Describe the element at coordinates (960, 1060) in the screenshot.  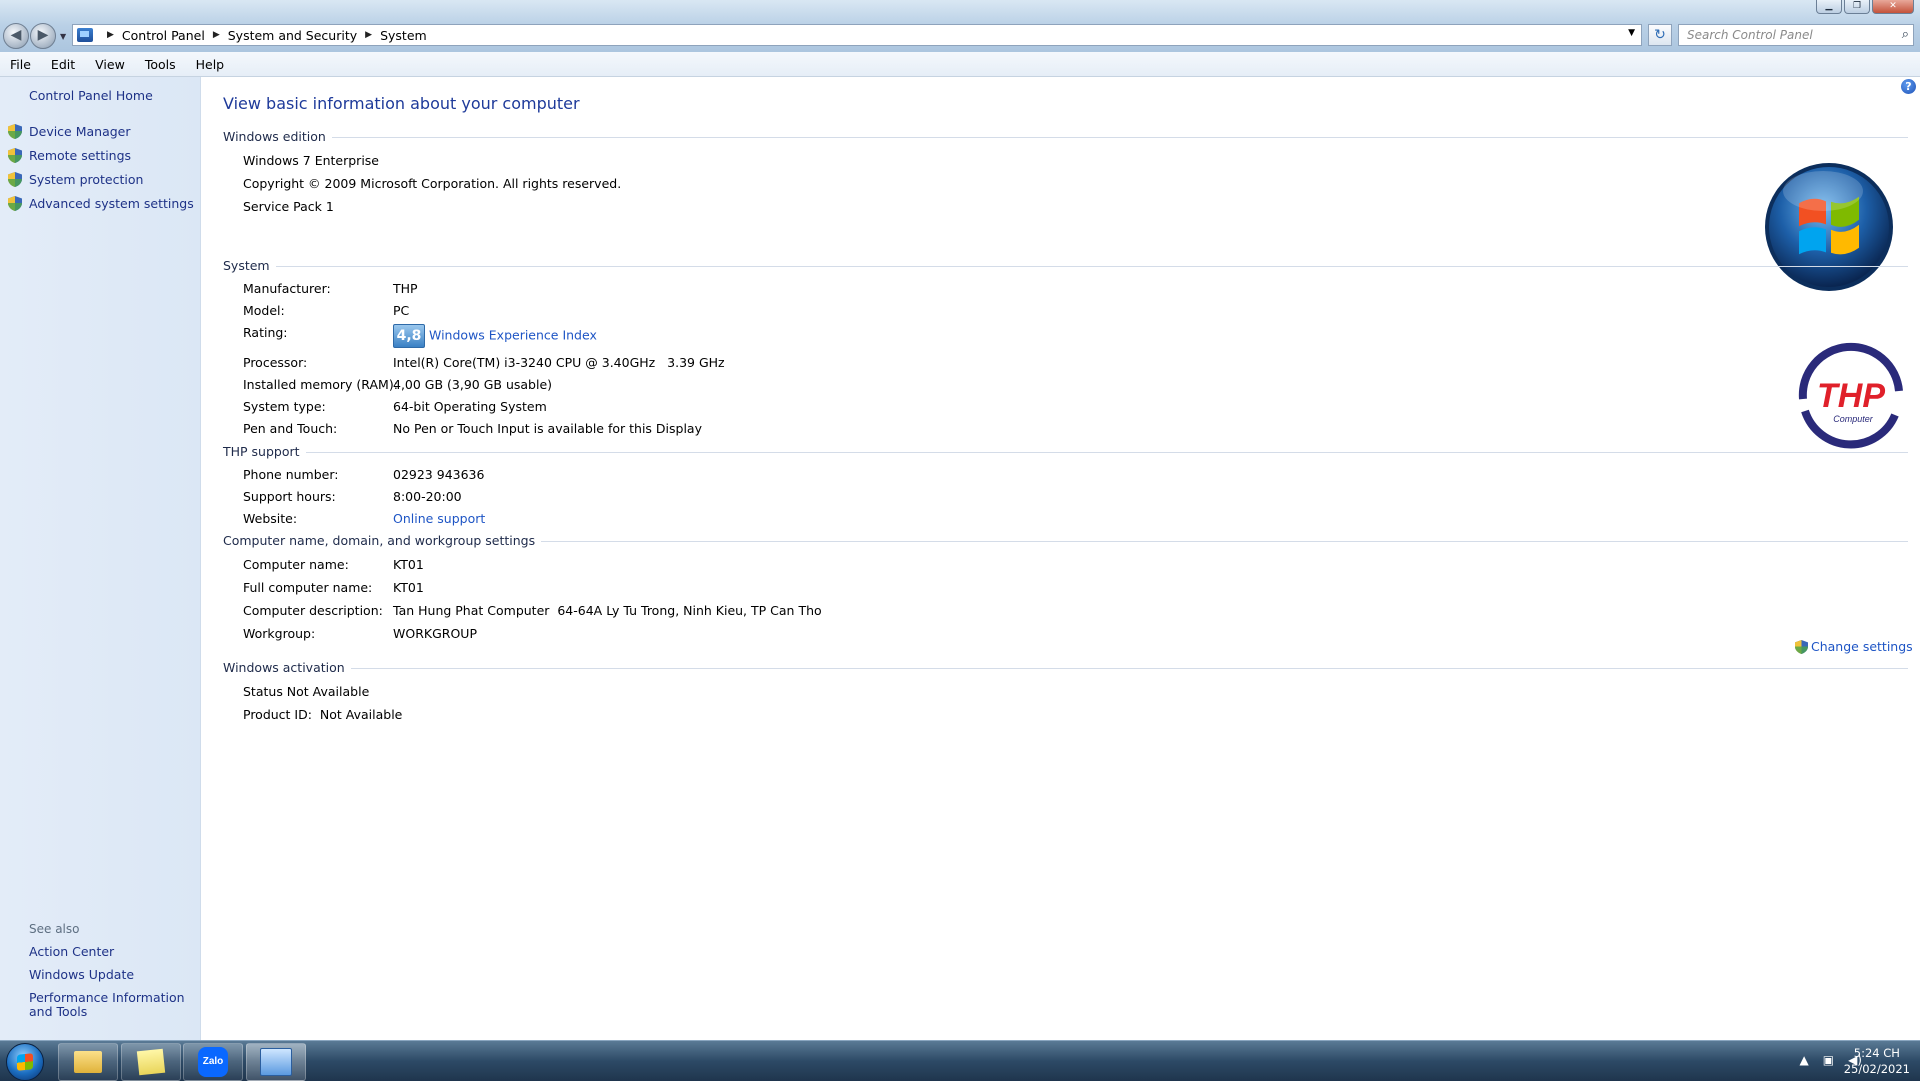
I see `taskbar: Zalo ▲ ▣ ◀) 5:24 CH 25/02/2021` at that location.